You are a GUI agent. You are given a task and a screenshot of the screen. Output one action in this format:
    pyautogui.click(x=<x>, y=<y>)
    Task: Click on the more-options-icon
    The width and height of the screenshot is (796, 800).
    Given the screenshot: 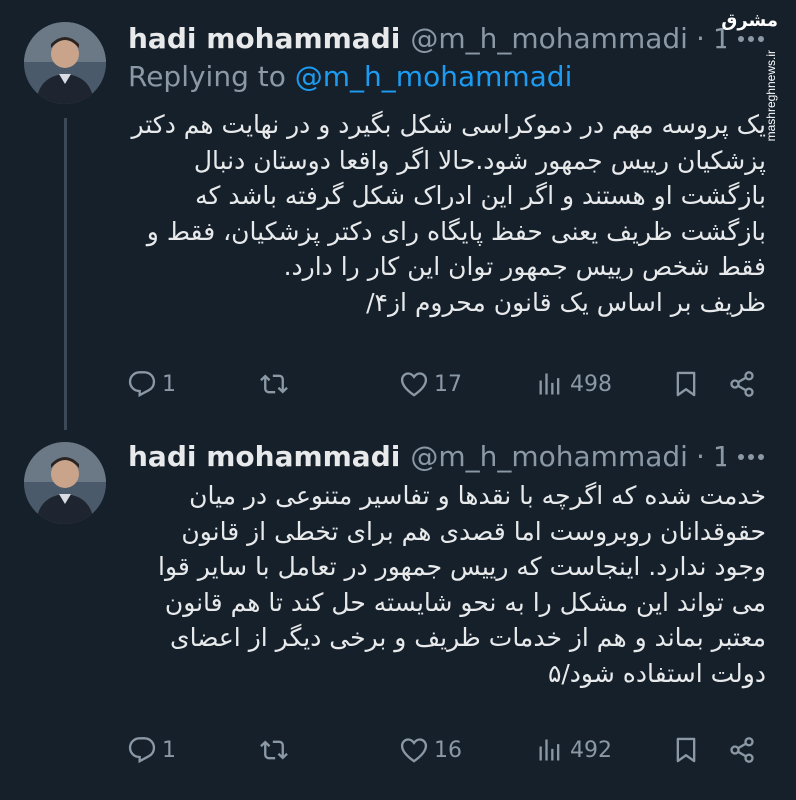 What is the action you would take?
    pyautogui.click(x=751, y=457)
    